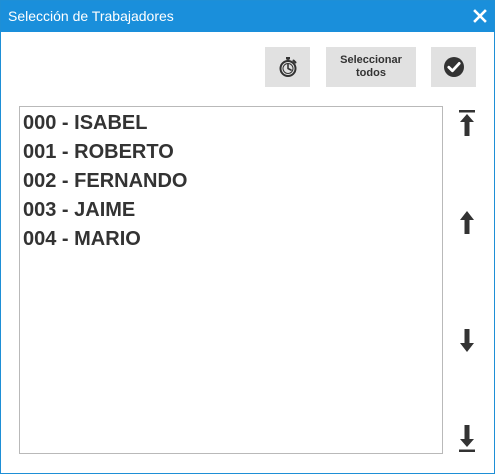  I want to click on stopwatch-icon, so click(287, 67).